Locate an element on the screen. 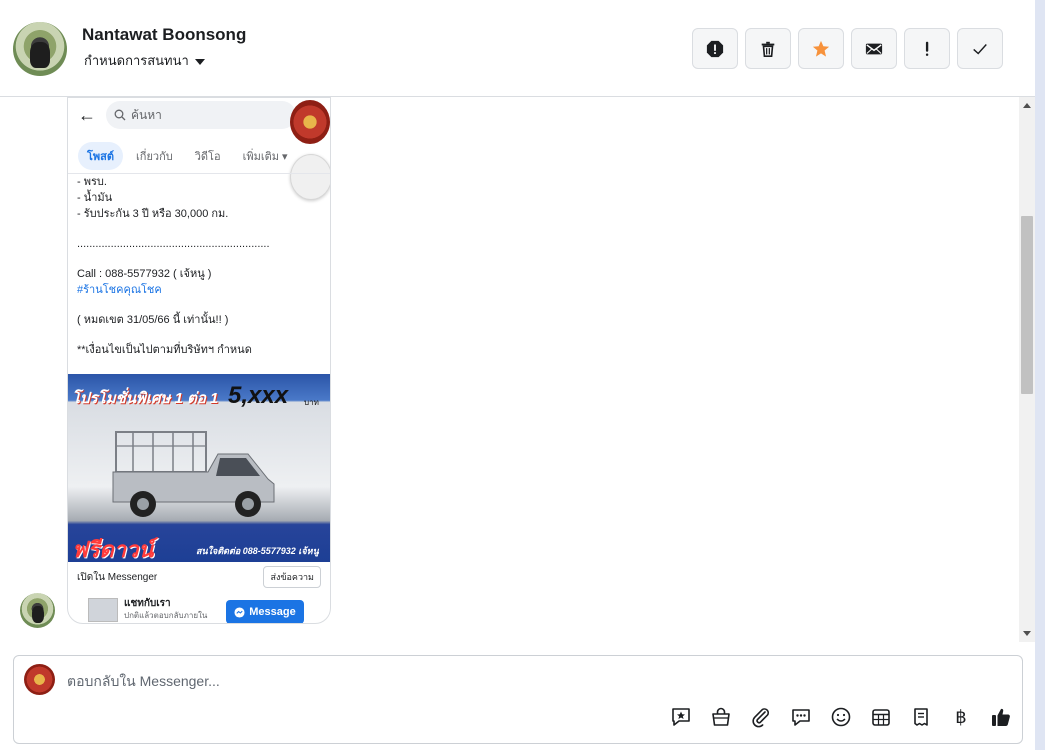 The image size is (1045, 750). page-avatar is located at coordinates (39, 679).